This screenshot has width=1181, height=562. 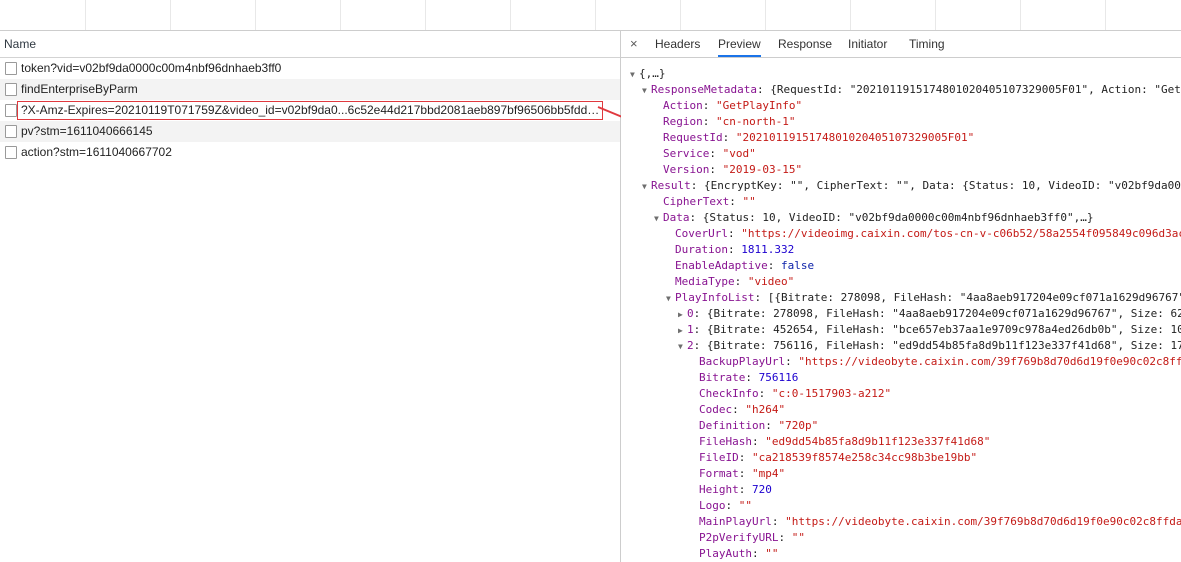 I want to click on json-key: RequestId, so click(x=693, y=137).